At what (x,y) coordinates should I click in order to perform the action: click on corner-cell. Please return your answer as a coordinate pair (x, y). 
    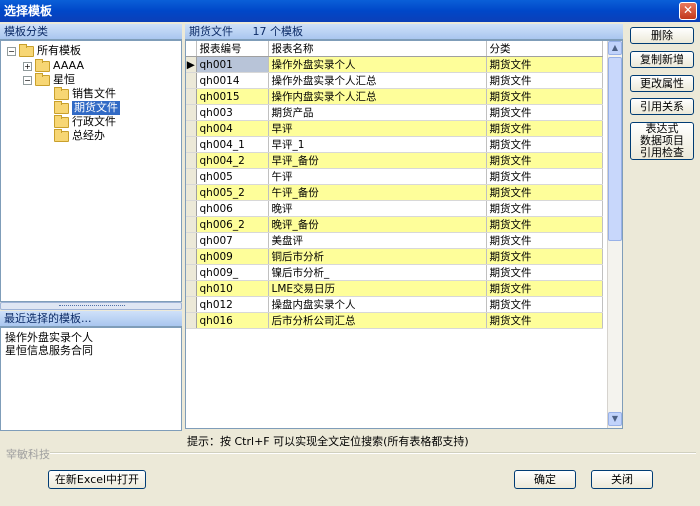
    Looking at the image, I should click on (191, 49).